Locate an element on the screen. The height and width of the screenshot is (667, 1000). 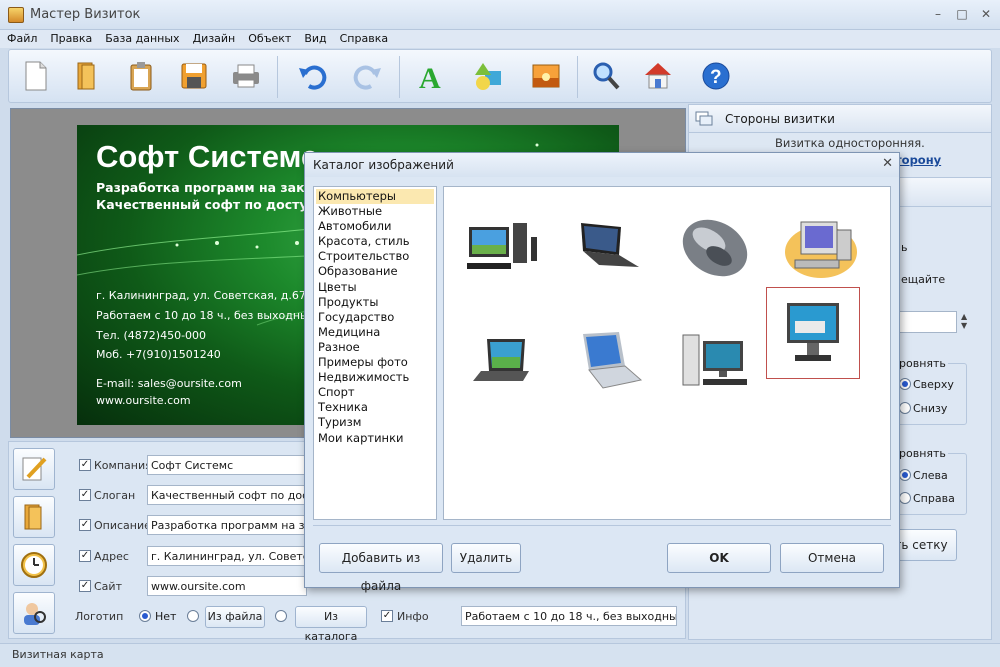
description-checkbox: ✓ is located at coordinates (85, 525).